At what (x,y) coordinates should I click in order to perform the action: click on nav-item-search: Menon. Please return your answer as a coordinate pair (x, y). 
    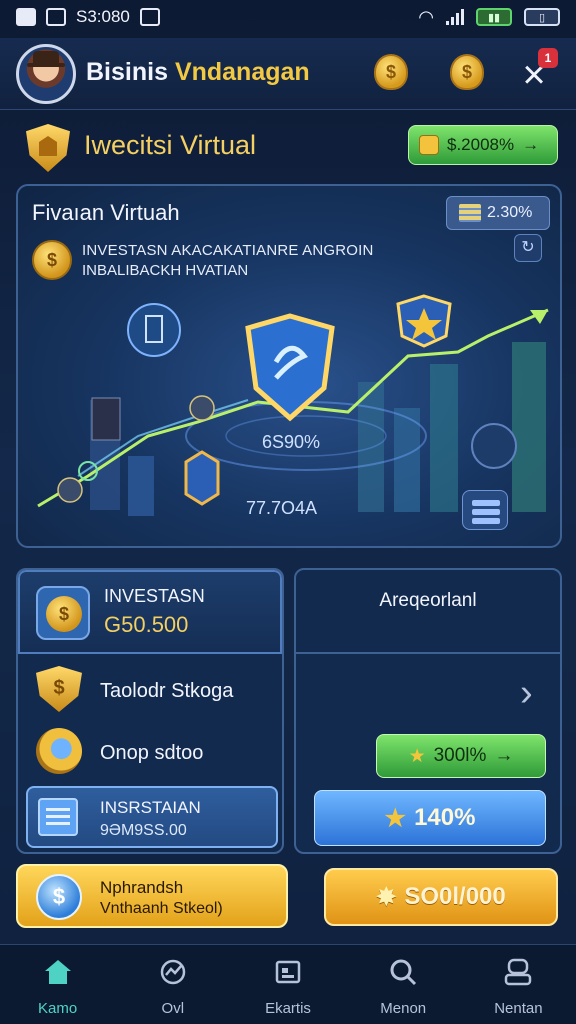
    Looking at the image, I should click on (403, 984).